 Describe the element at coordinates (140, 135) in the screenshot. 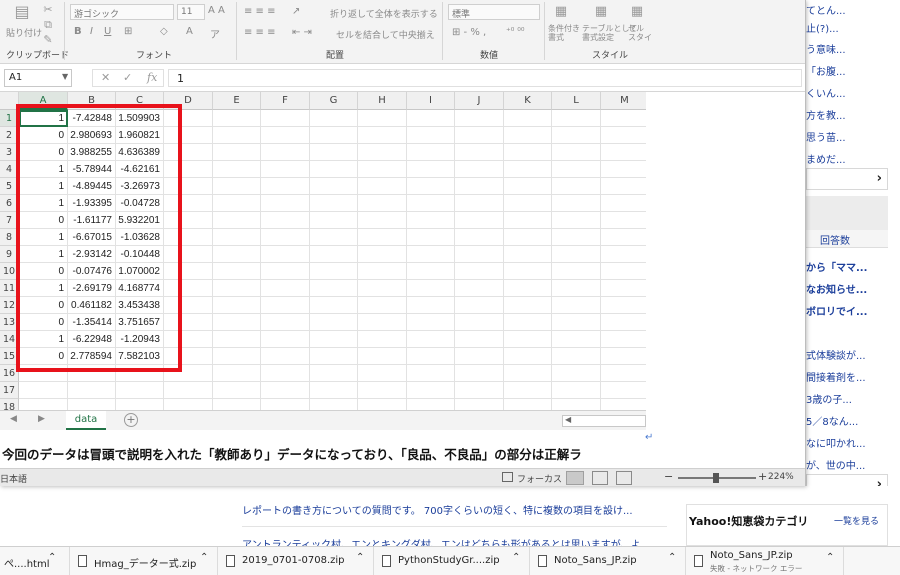

I see `cell-C2: 1.960821` at that location.